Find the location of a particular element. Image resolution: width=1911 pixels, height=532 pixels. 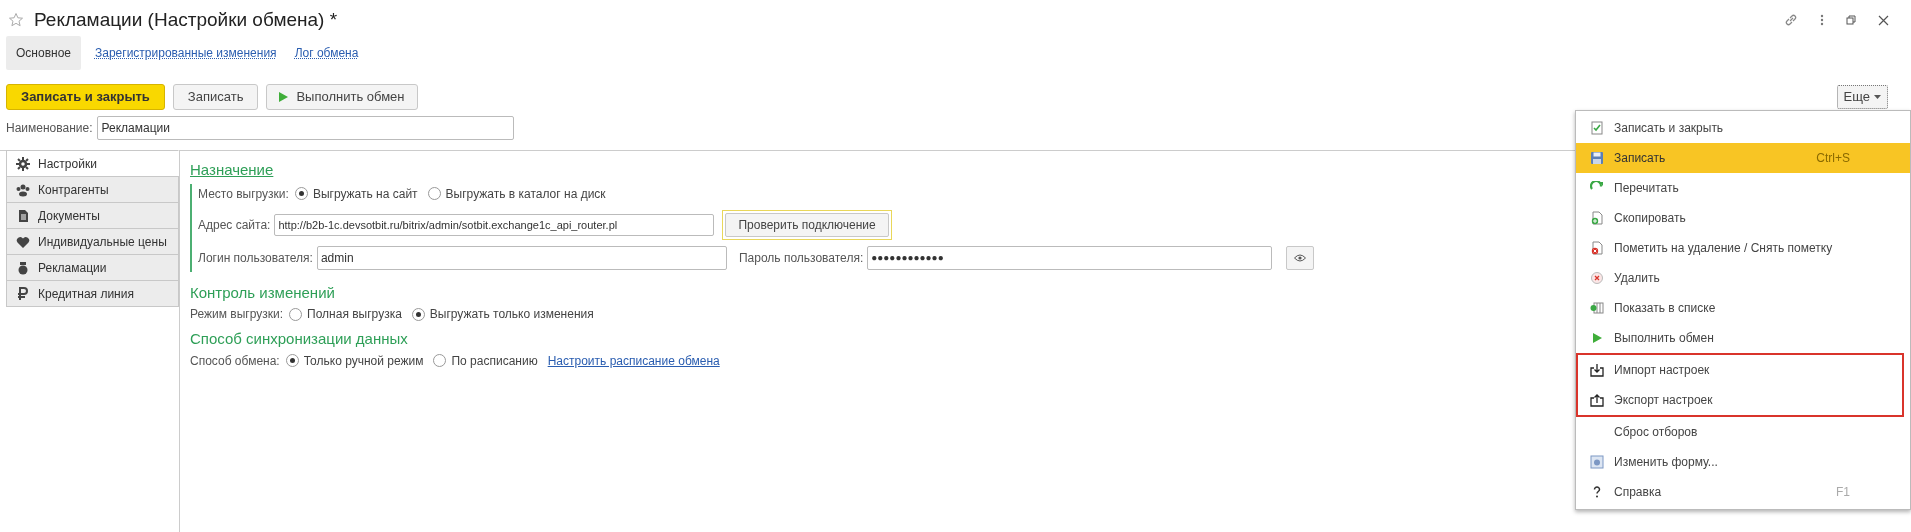

side-tab: Документы is located at coordinates (92, 215).